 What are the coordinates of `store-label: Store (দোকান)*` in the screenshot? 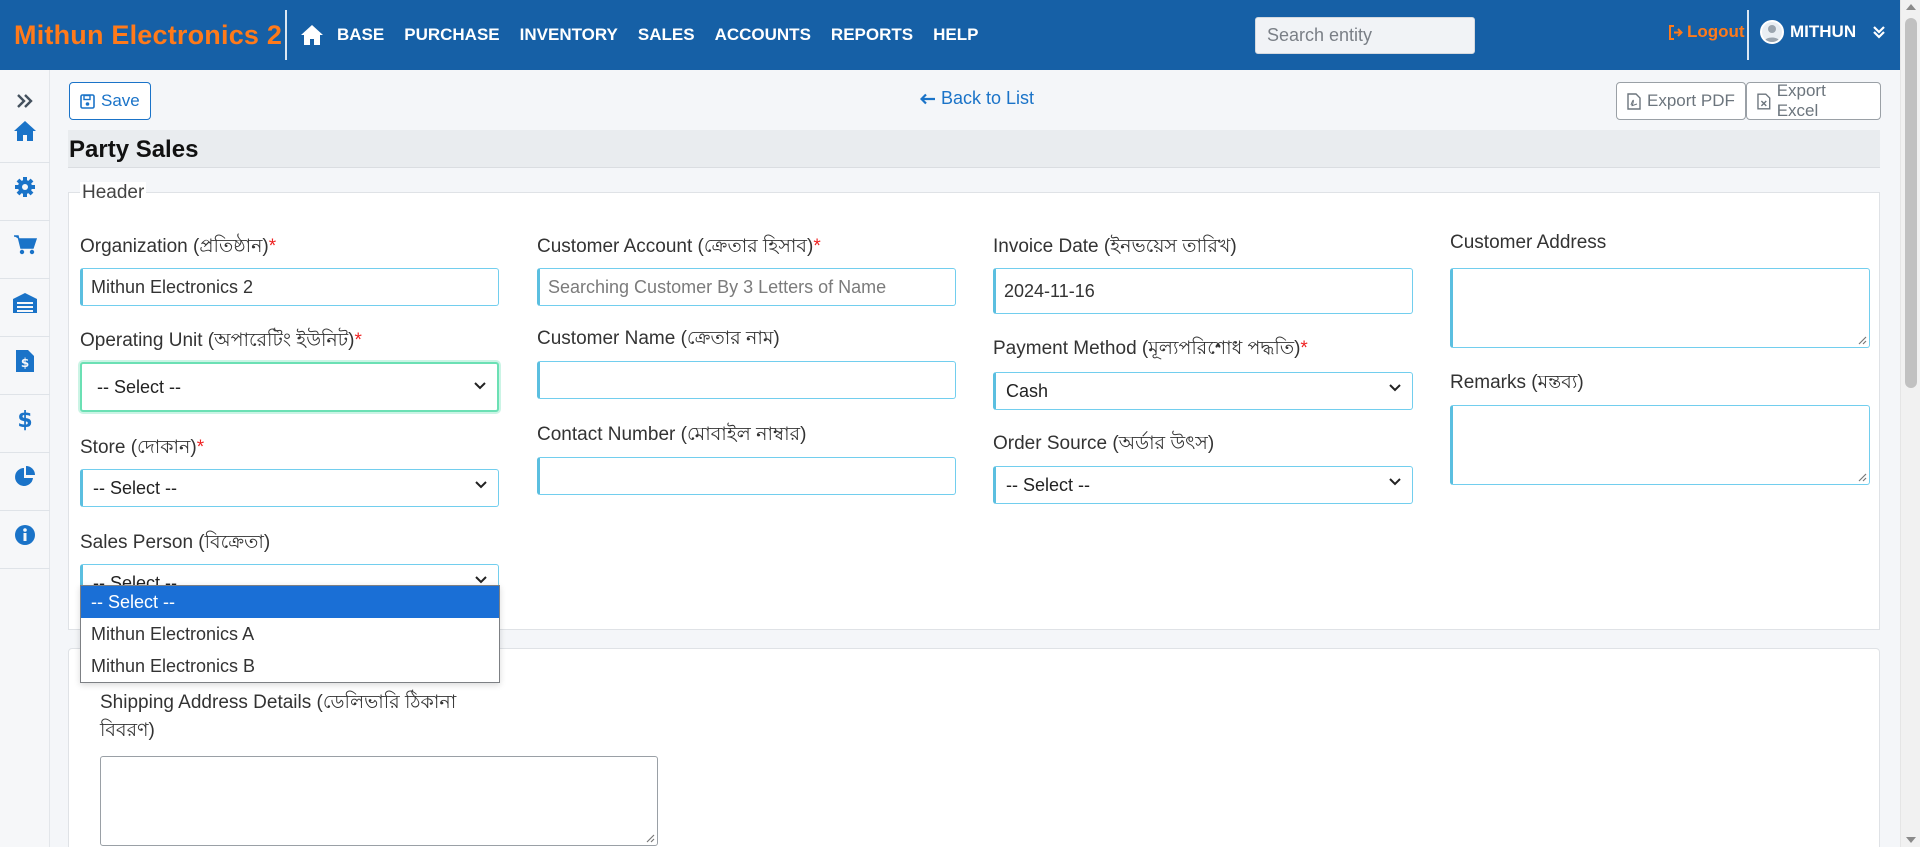 It's located at (142, 447).